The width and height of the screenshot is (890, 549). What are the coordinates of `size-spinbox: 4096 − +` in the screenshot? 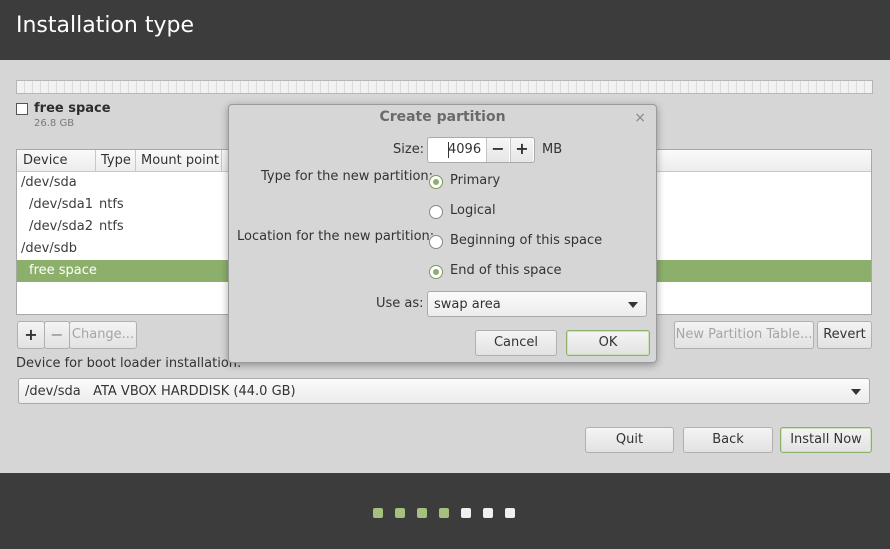 It's located at (481, 150).